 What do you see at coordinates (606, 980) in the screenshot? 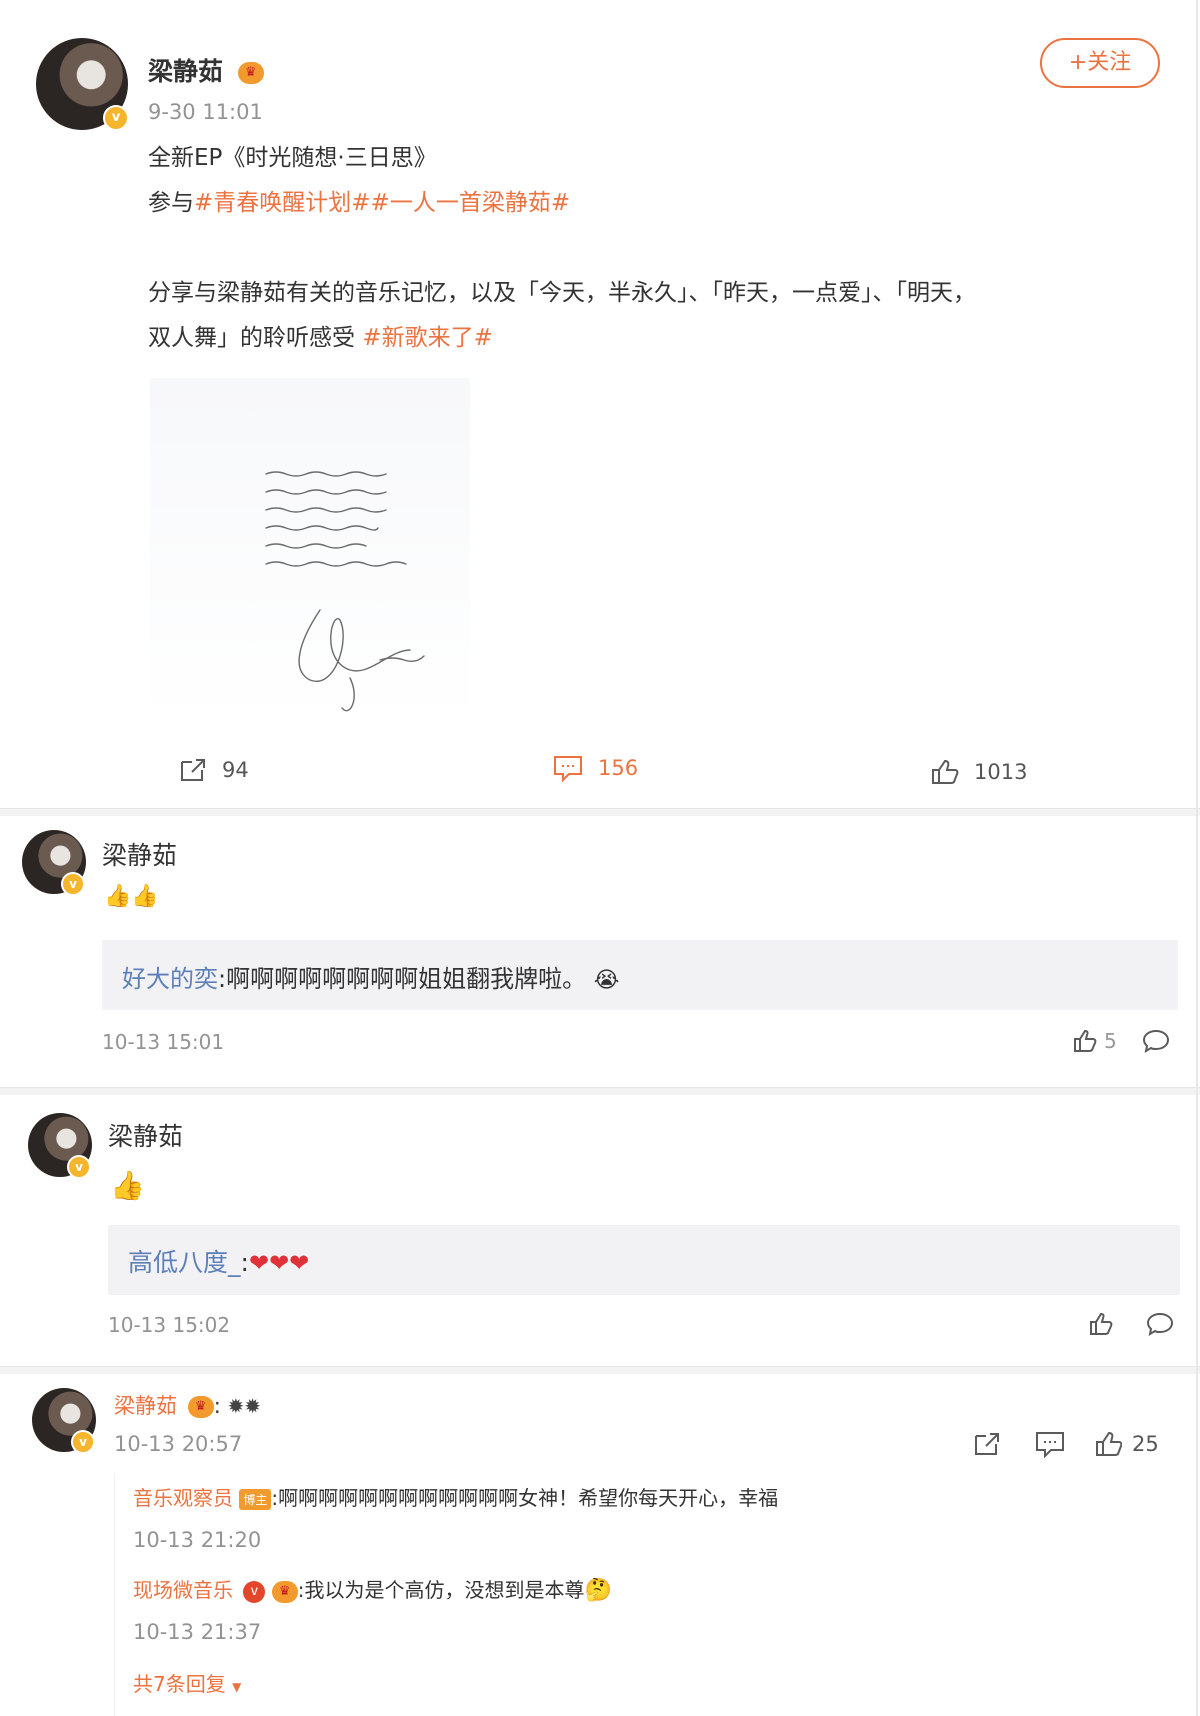
I see `crying-emoji-icon: 😭` at bounding box center [606, 980].